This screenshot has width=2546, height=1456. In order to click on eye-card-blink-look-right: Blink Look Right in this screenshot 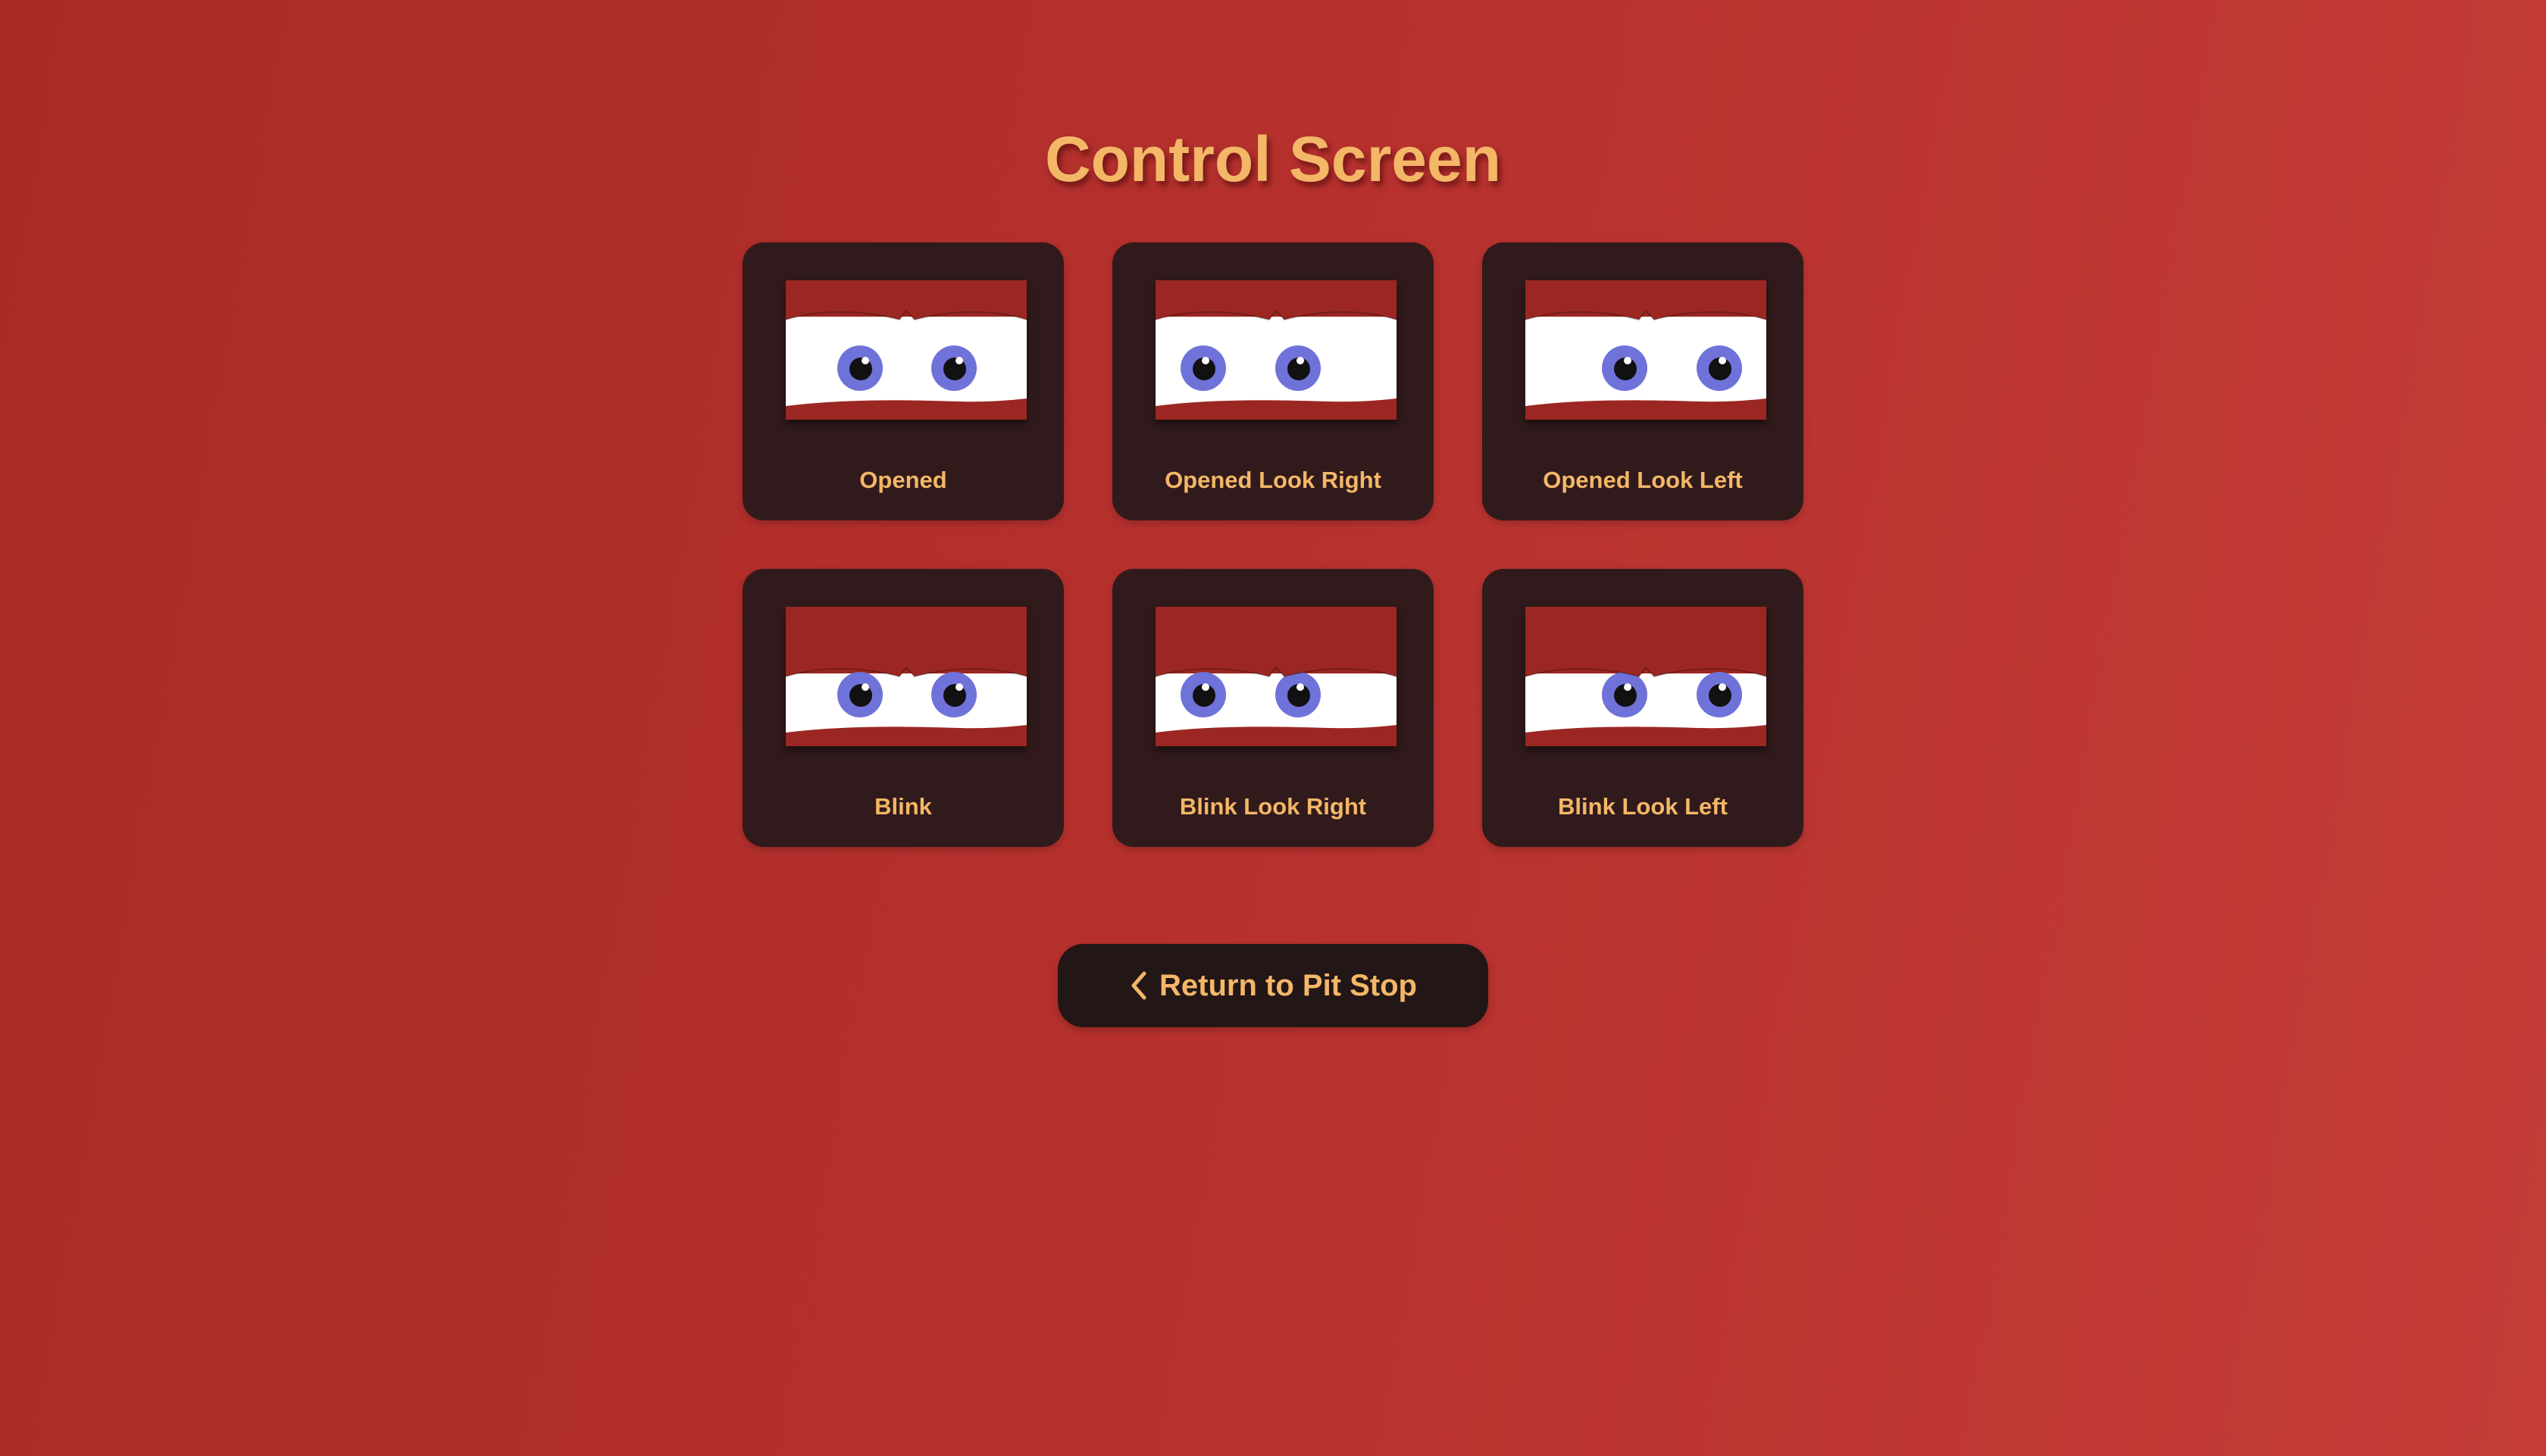, I will do `click(1273, 708)`.